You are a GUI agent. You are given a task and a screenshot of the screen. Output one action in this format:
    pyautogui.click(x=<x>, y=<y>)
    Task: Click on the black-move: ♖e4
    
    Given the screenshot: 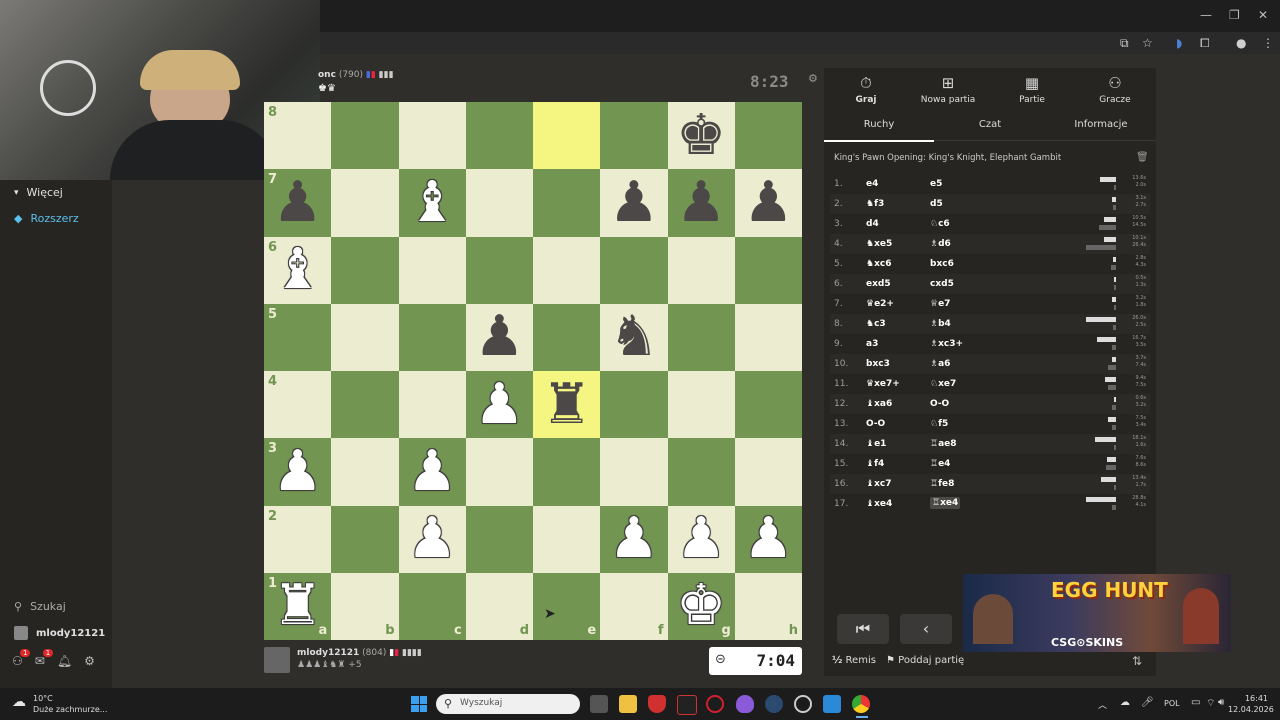 What is the action you would take?
    pyautogui.click(x=940, y=464)
    